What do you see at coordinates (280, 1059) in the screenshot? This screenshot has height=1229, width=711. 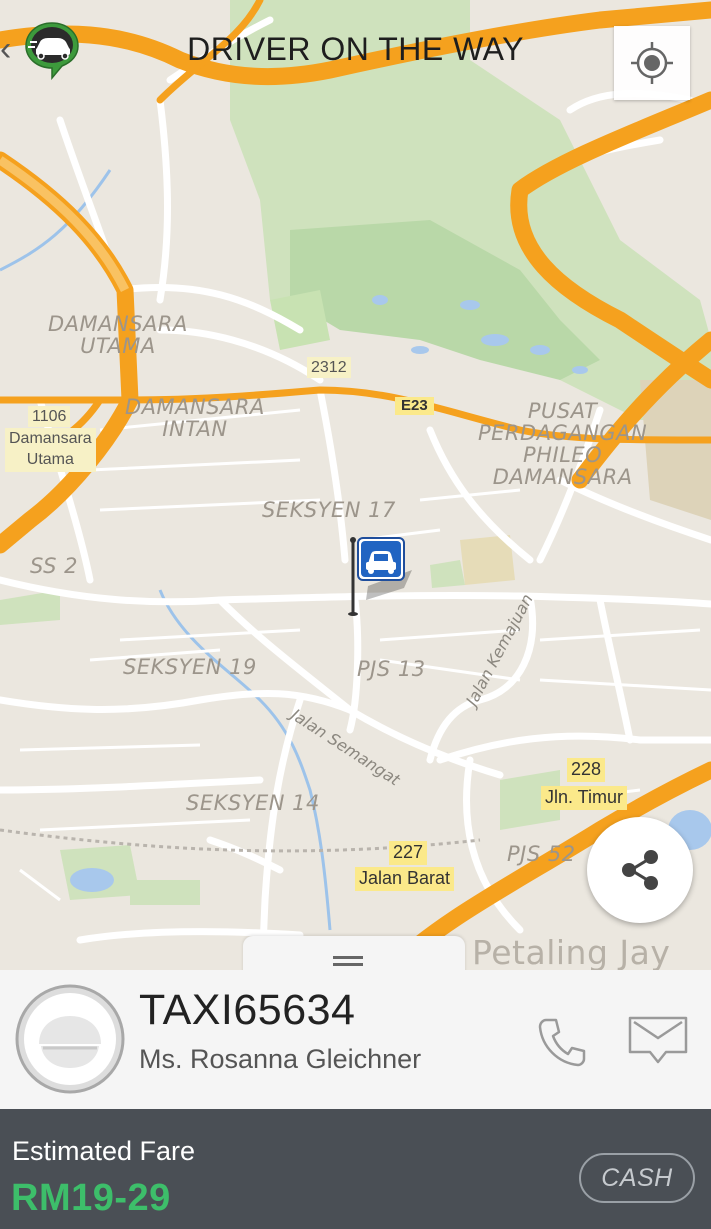 I see `driver-name: Ms. Rosanna Gleichner` at bounding box center [280, 1059].